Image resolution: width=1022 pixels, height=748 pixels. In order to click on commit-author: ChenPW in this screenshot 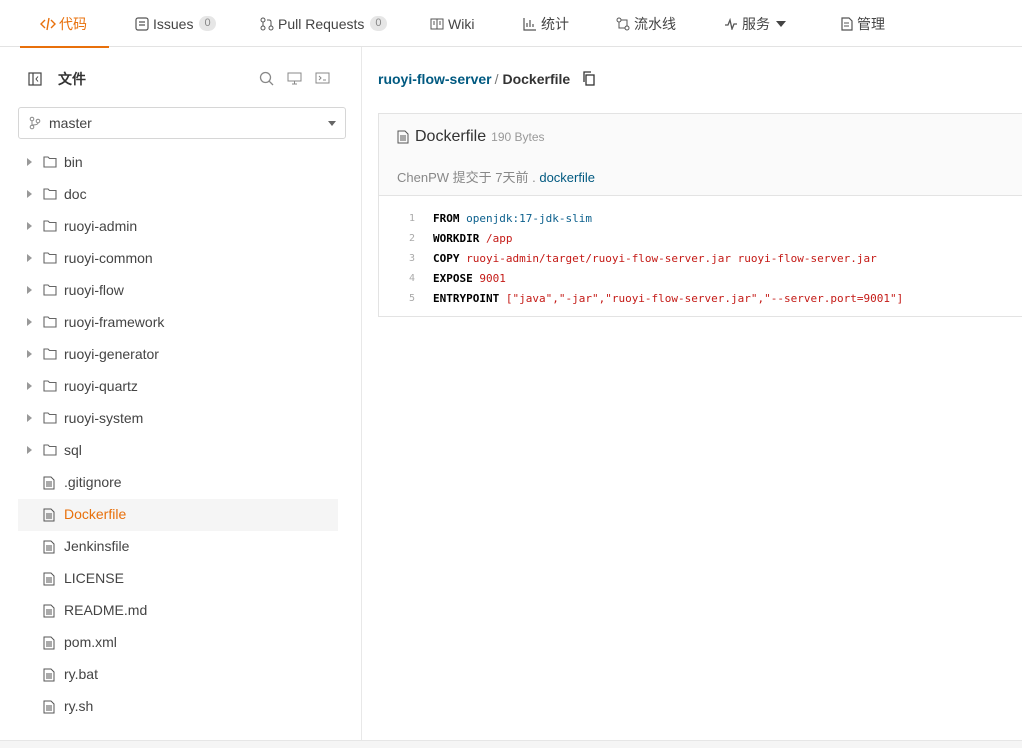, I will do `click(423, 177)`.